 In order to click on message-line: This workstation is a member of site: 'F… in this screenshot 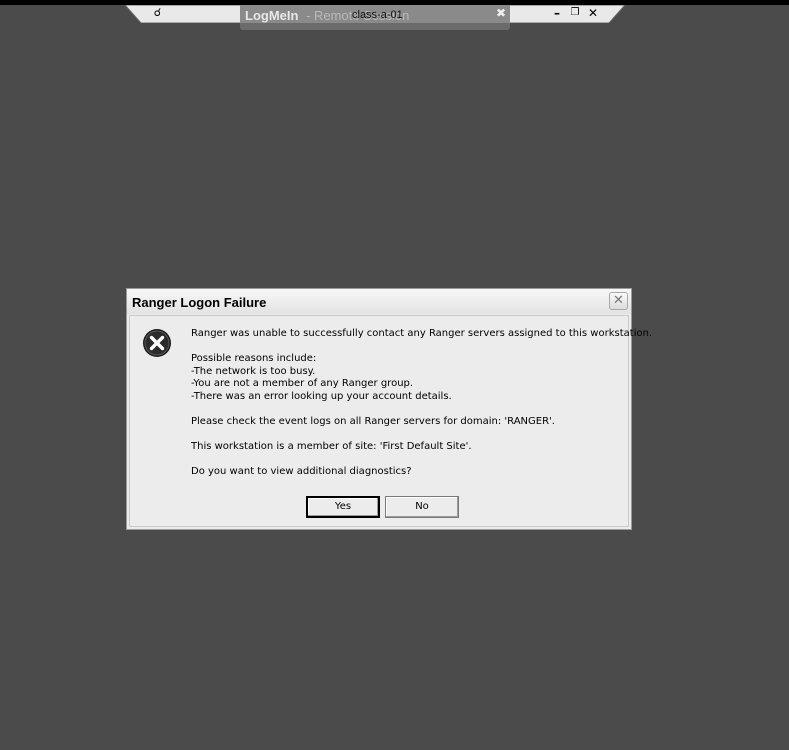, I will do `click(331, 446)`.